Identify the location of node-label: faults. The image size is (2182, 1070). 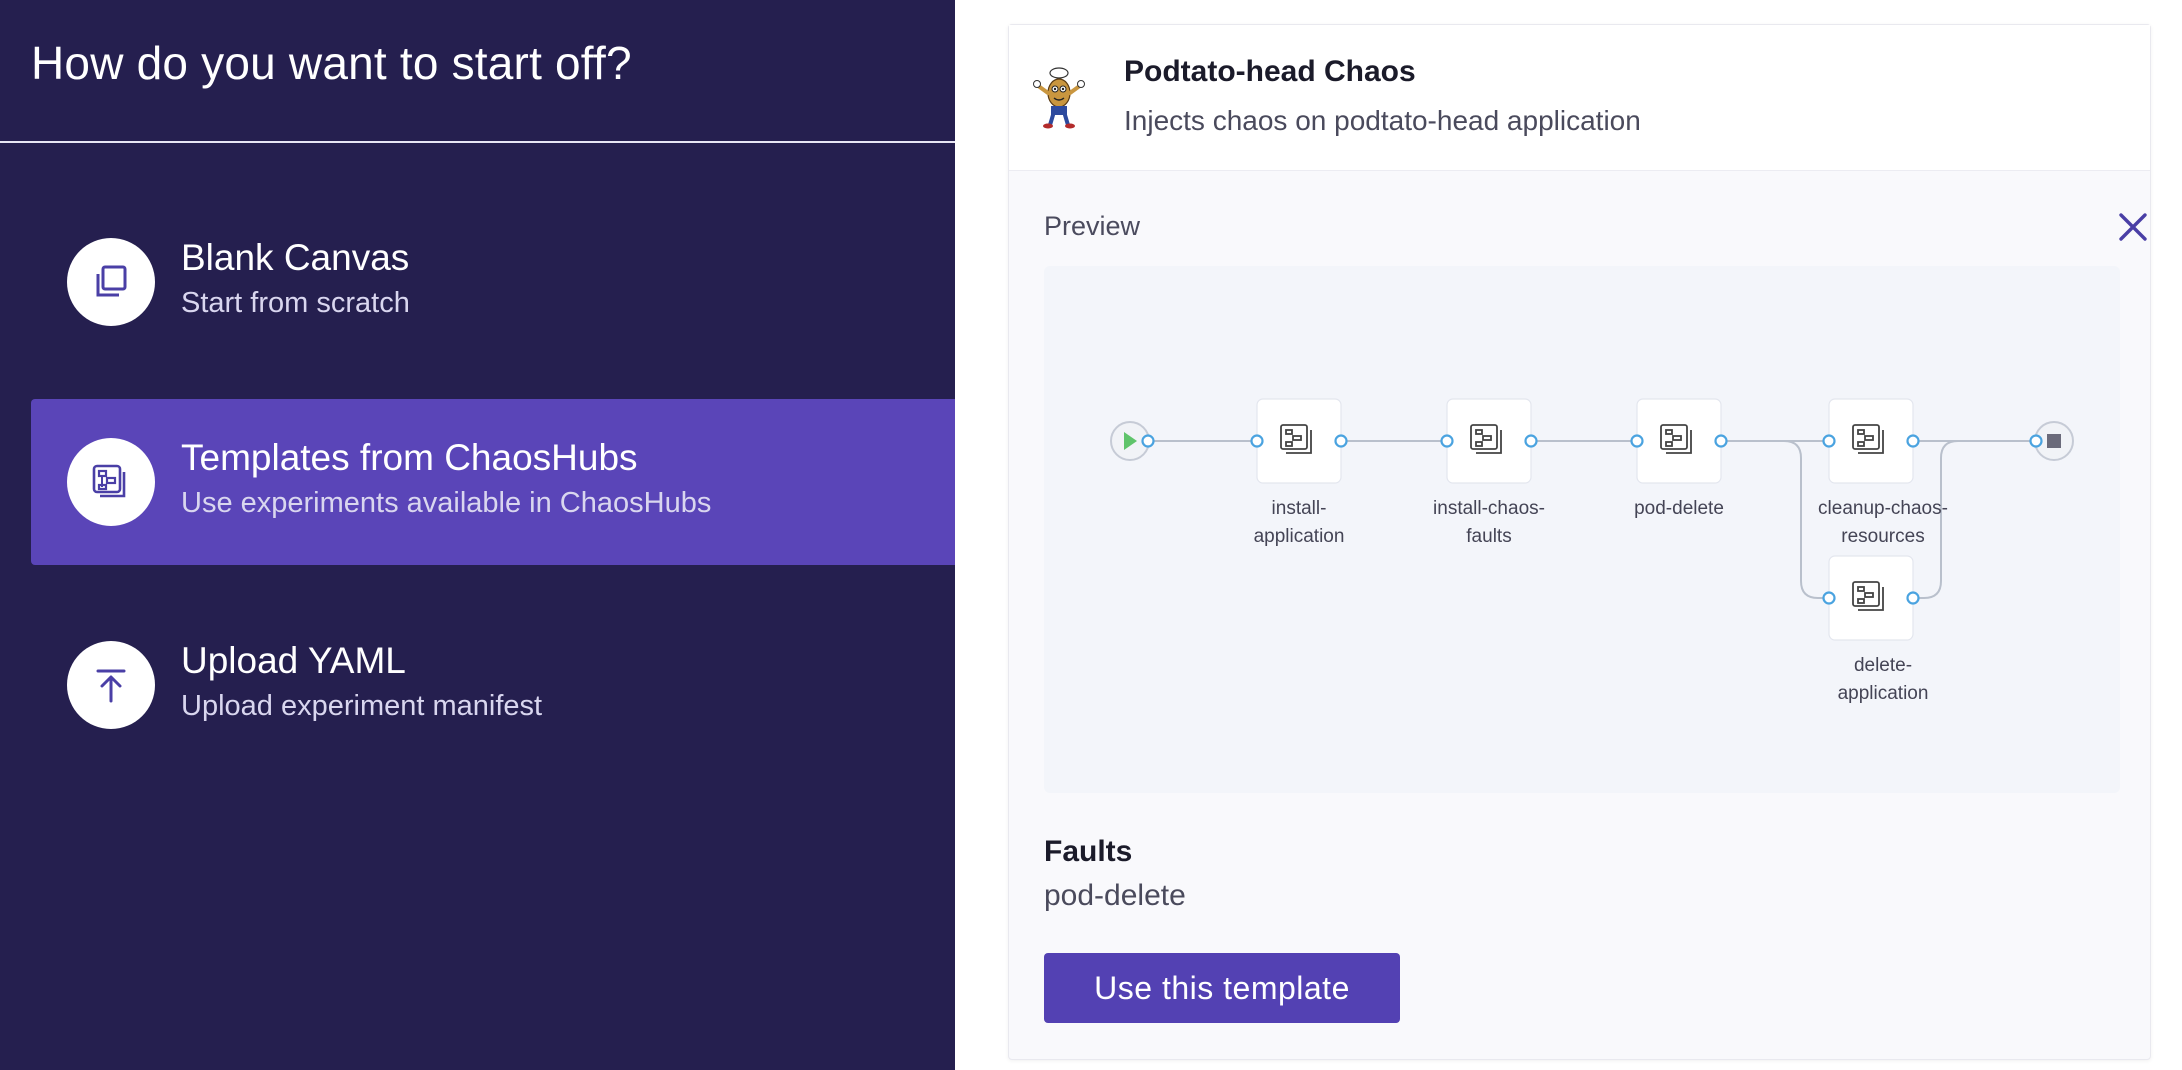
(1488, 536).